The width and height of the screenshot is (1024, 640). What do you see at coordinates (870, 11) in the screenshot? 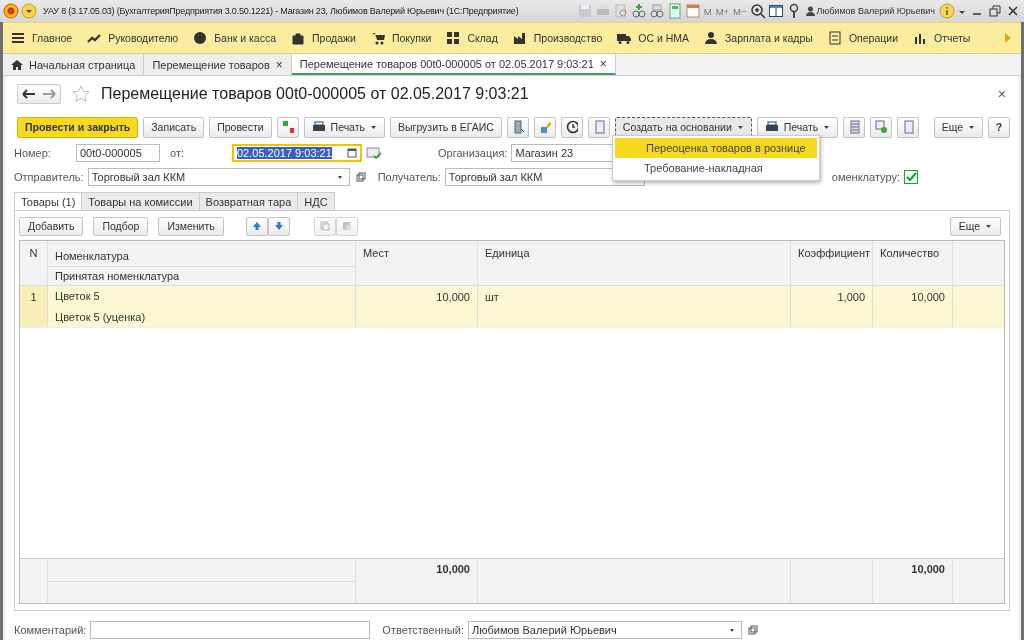
I see `user-name: Любимов Валерий Юрьевич` at bounding box center [870, 11].